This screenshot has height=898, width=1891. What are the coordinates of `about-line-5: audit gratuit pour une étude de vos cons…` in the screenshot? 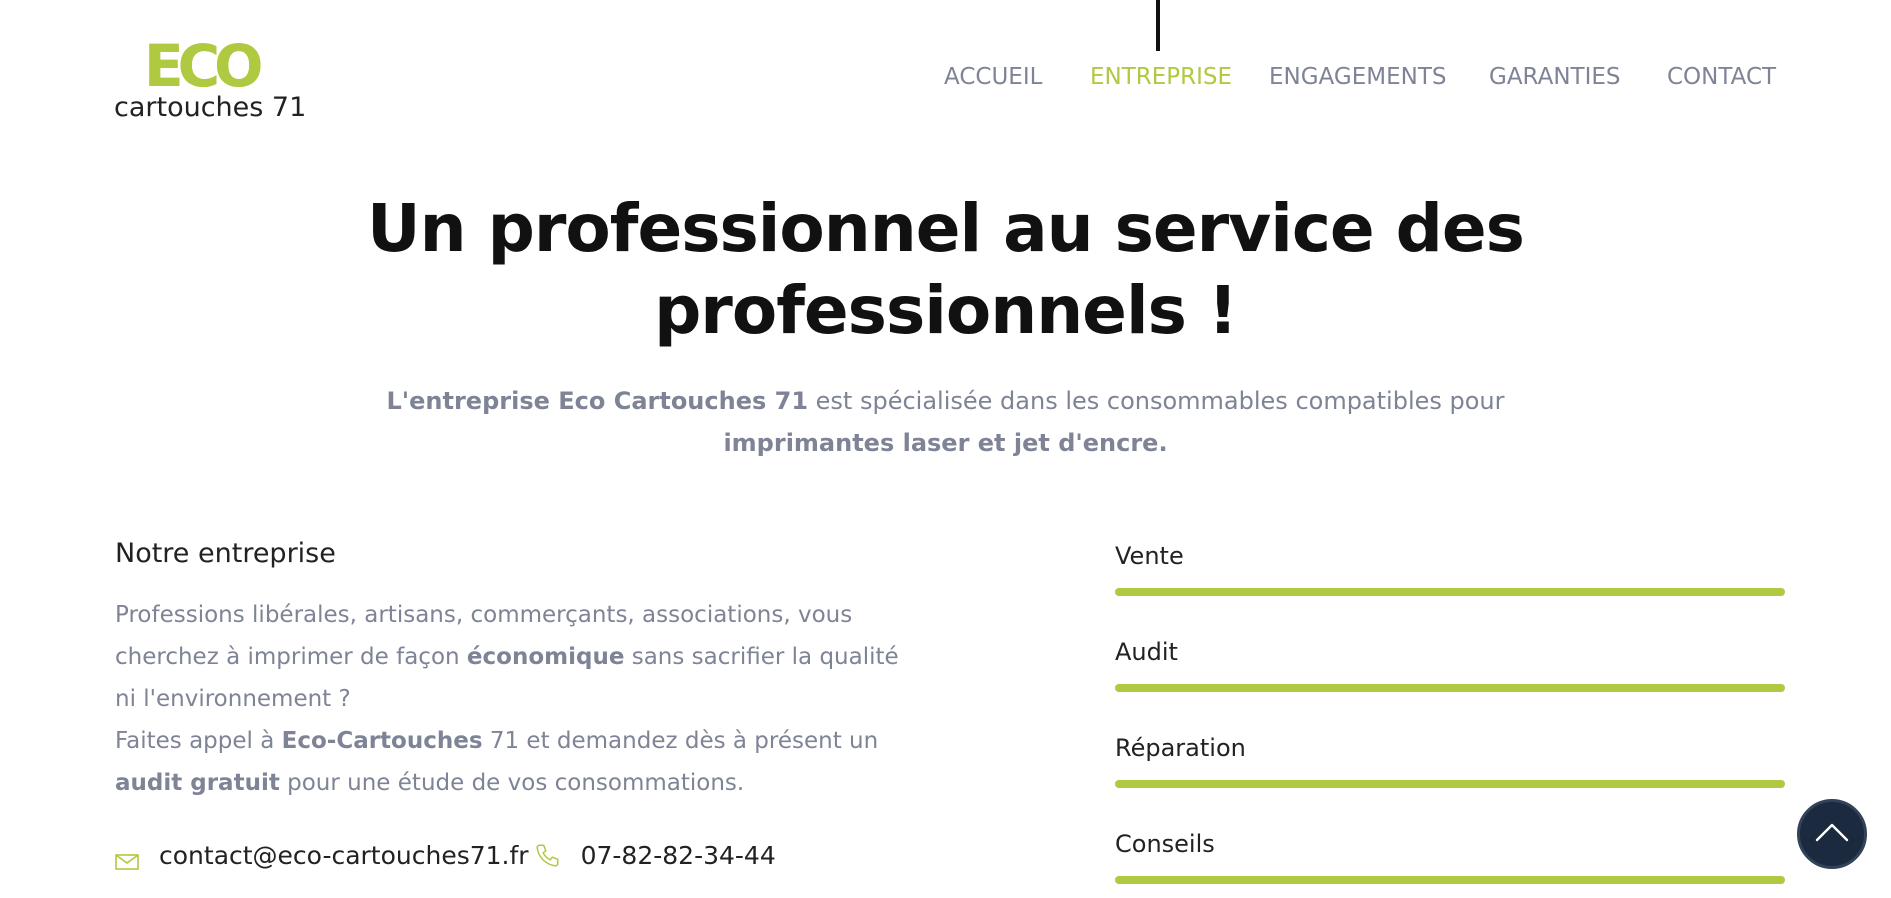 It's located at (530, 783).